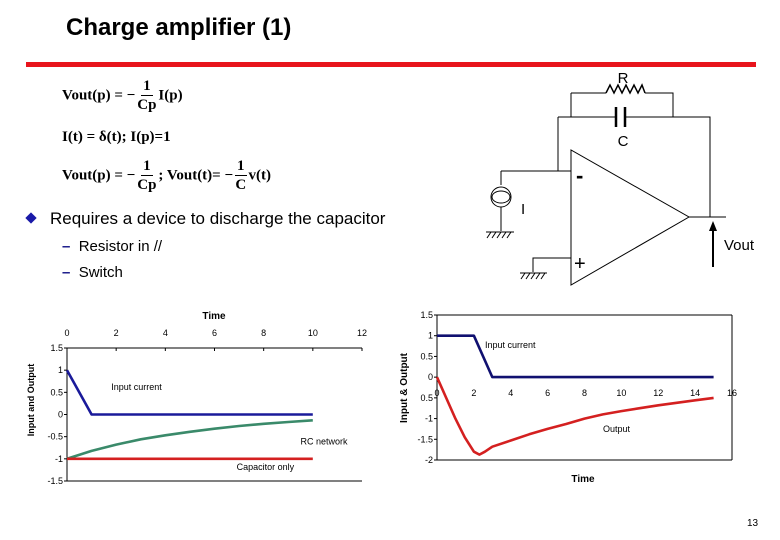 This screenshot has width=780, height=540. What do you see at coordinates (325, 442) in the screenshot?
I see `series-label-rc-network: RC network` at bounding box center [325, 442].